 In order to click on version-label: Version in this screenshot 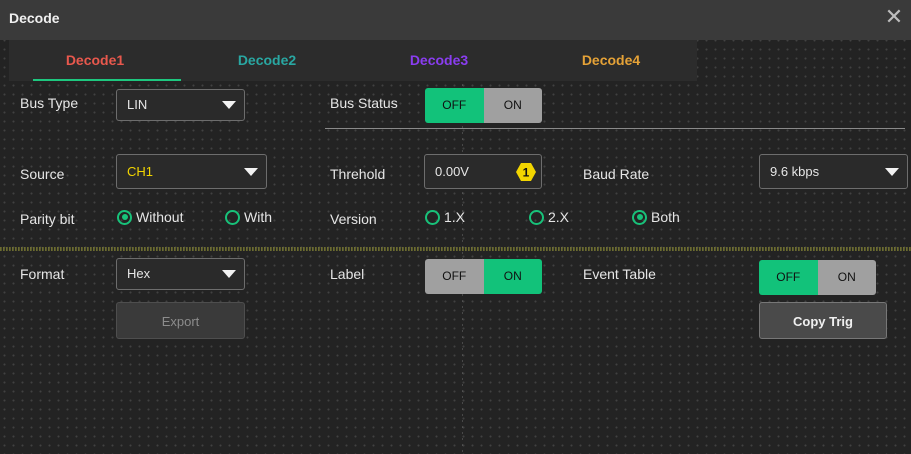, I will do `click(353, 219)`.